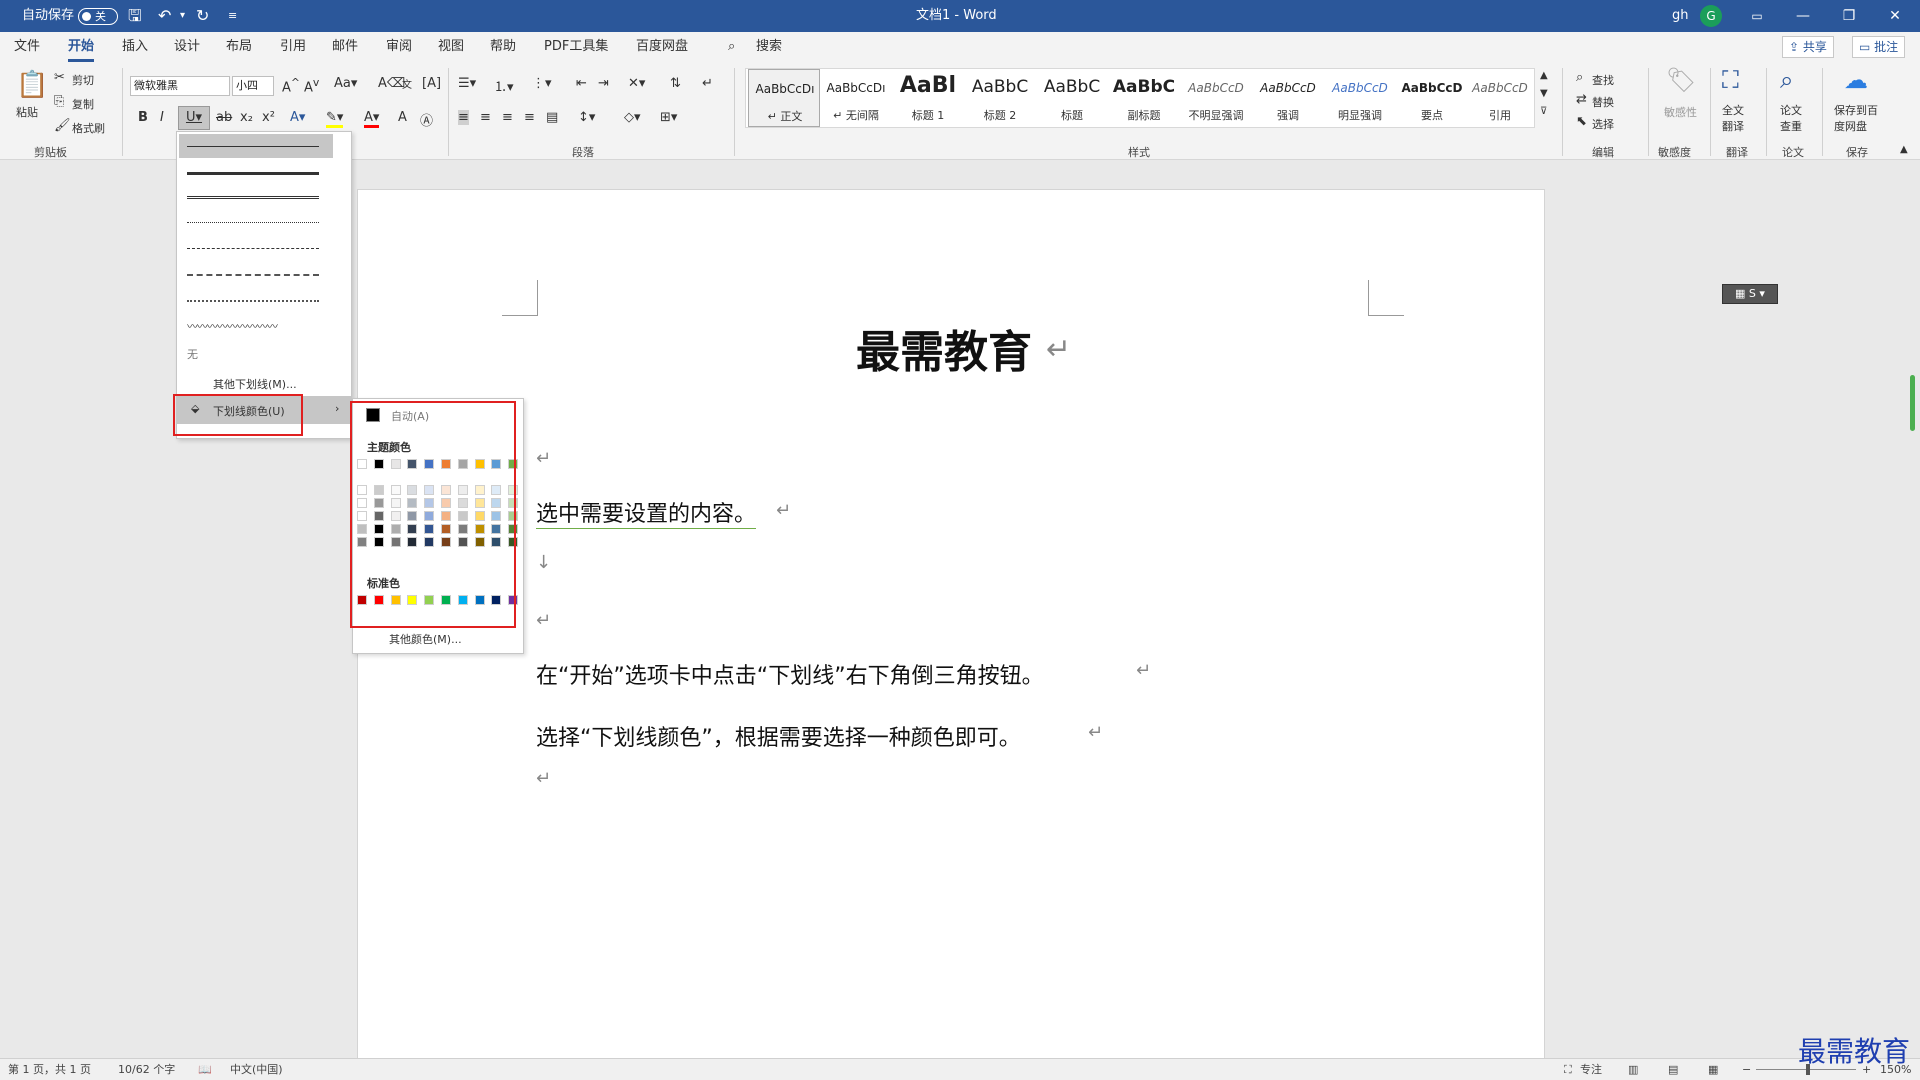 The image size is (1920, 1080). I want to click on tab-pdf-tools: PDF工具集, so click(576, 47).